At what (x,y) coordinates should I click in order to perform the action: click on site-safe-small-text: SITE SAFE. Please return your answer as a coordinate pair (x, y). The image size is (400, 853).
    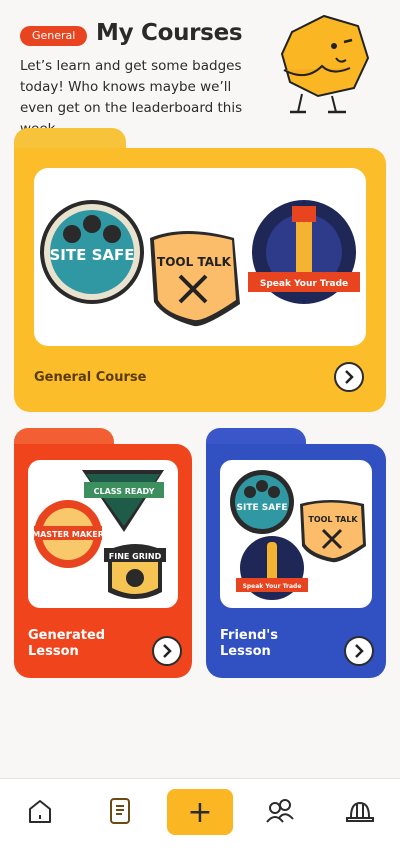
    Looking at the image, I should click on (262, 508).